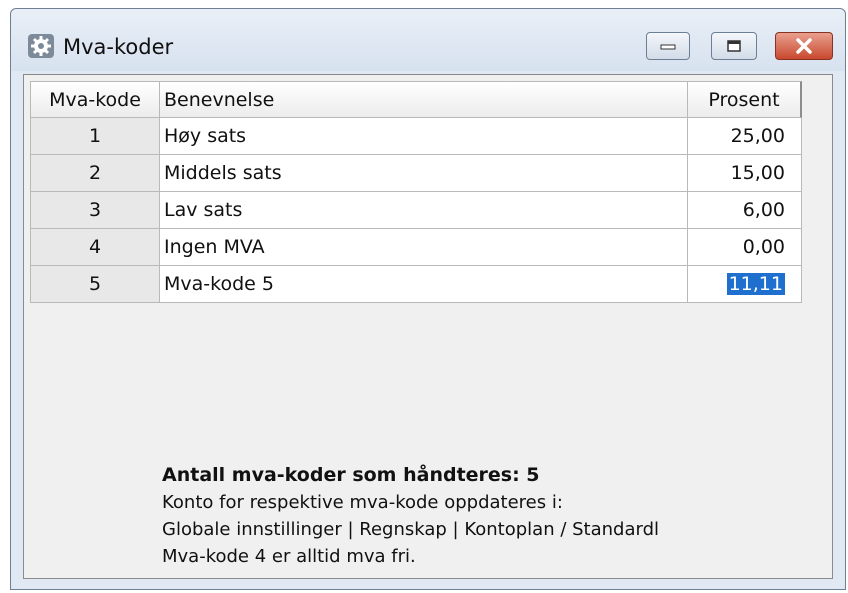 This screenshot has height=593, width=848. I want to click on table-header-row: Mva-kode Benevnelse Prosent, so click(416, 99).